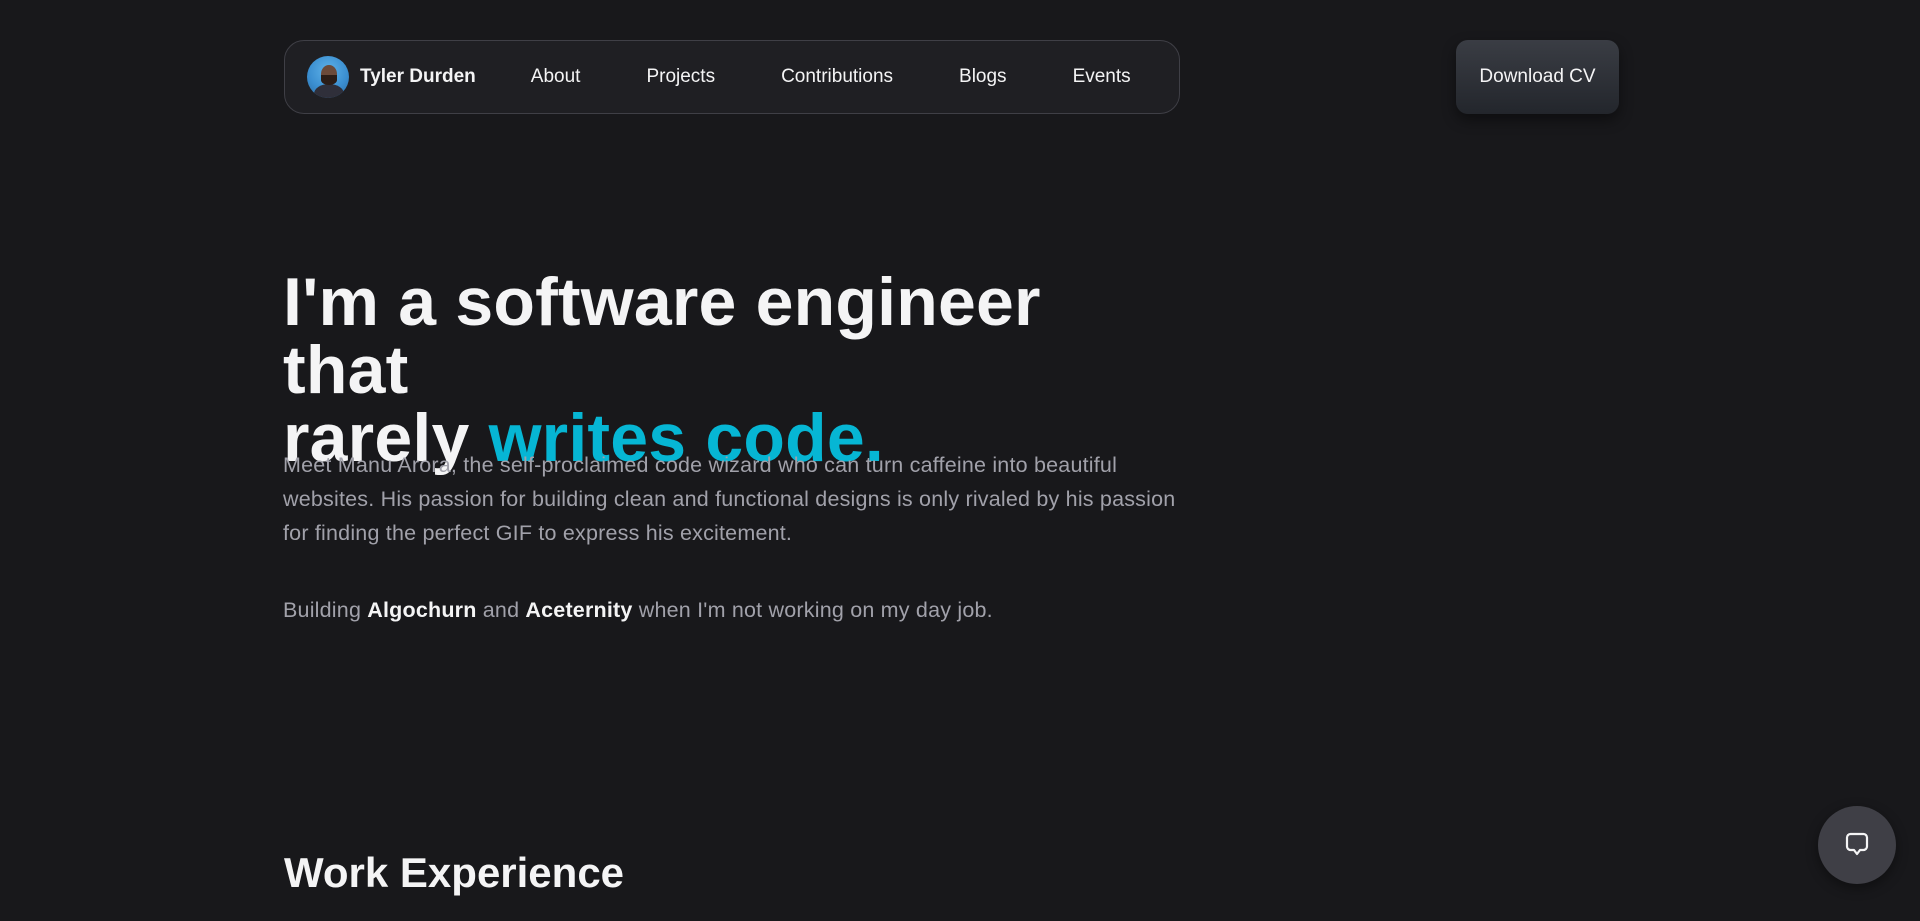 This screenshot has width=1920, height=921. I want to click on brand-name: Tyler Durden, so click(418, 76).